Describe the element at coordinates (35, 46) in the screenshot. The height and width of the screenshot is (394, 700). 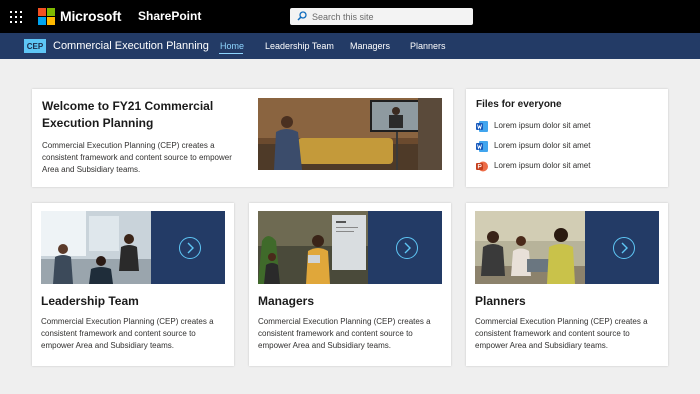
I see `site-logo-badge: CEP` at that location.